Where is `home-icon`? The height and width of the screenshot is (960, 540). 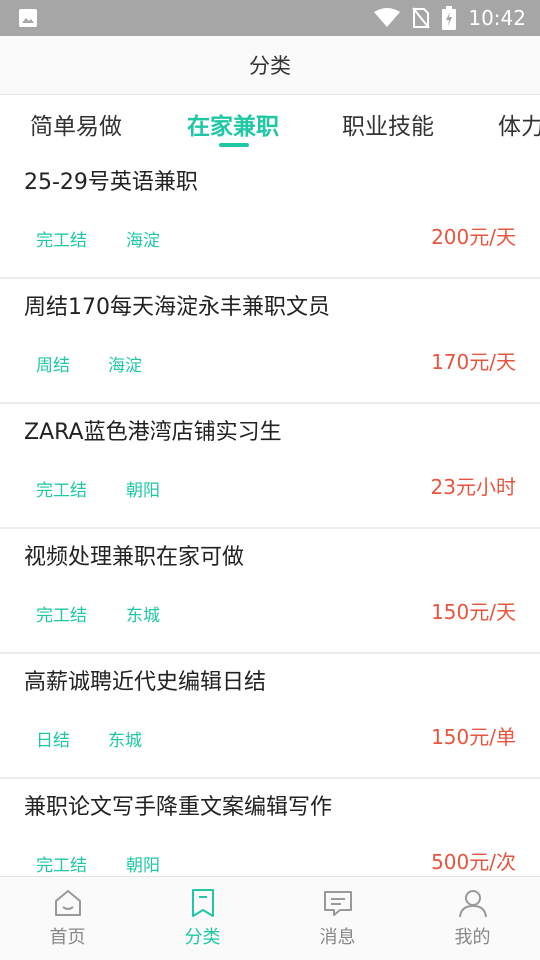 home-icon is located at coordinates (68, 903).